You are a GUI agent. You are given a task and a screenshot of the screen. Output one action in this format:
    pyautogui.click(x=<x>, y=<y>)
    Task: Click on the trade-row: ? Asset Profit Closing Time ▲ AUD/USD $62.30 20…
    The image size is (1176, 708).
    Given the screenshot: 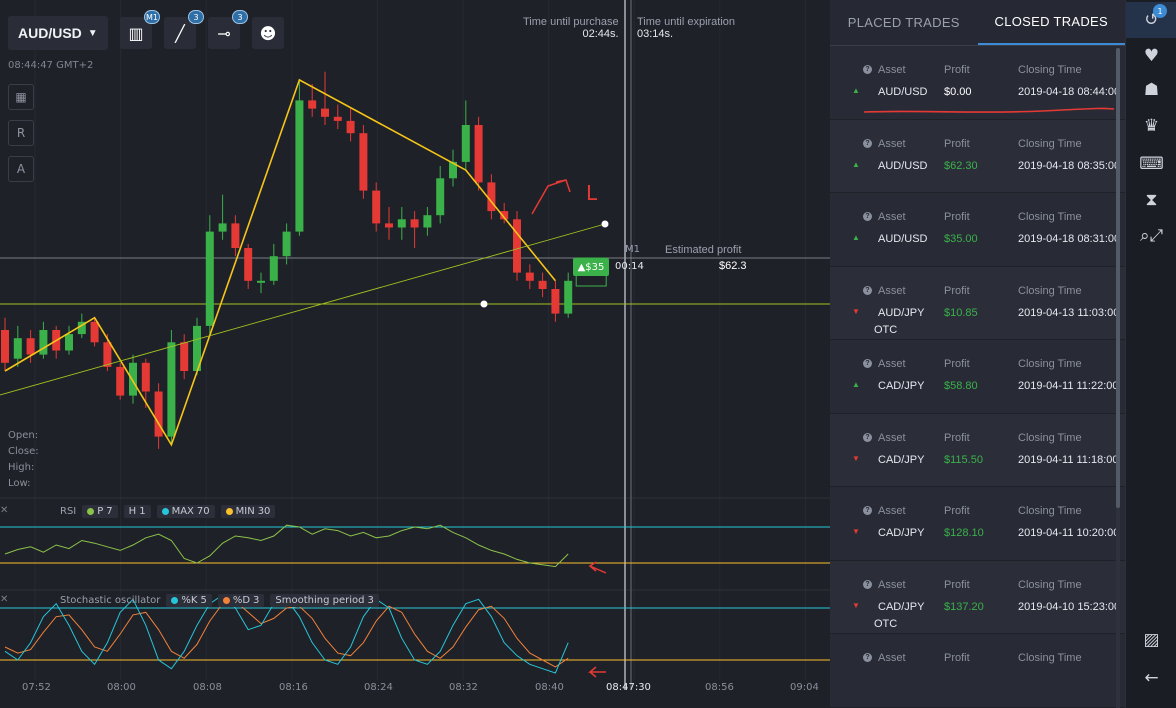 What is the action you would take?
    pyautogui.click(x=977, y=156)
    